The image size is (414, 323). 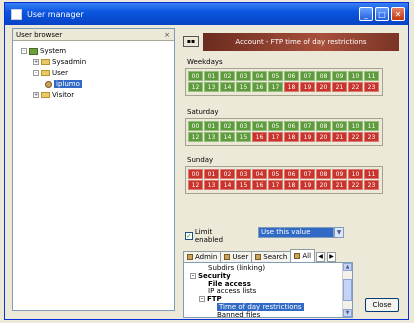 I want to click on list-item: Banned files, so click(x=238, y=314).